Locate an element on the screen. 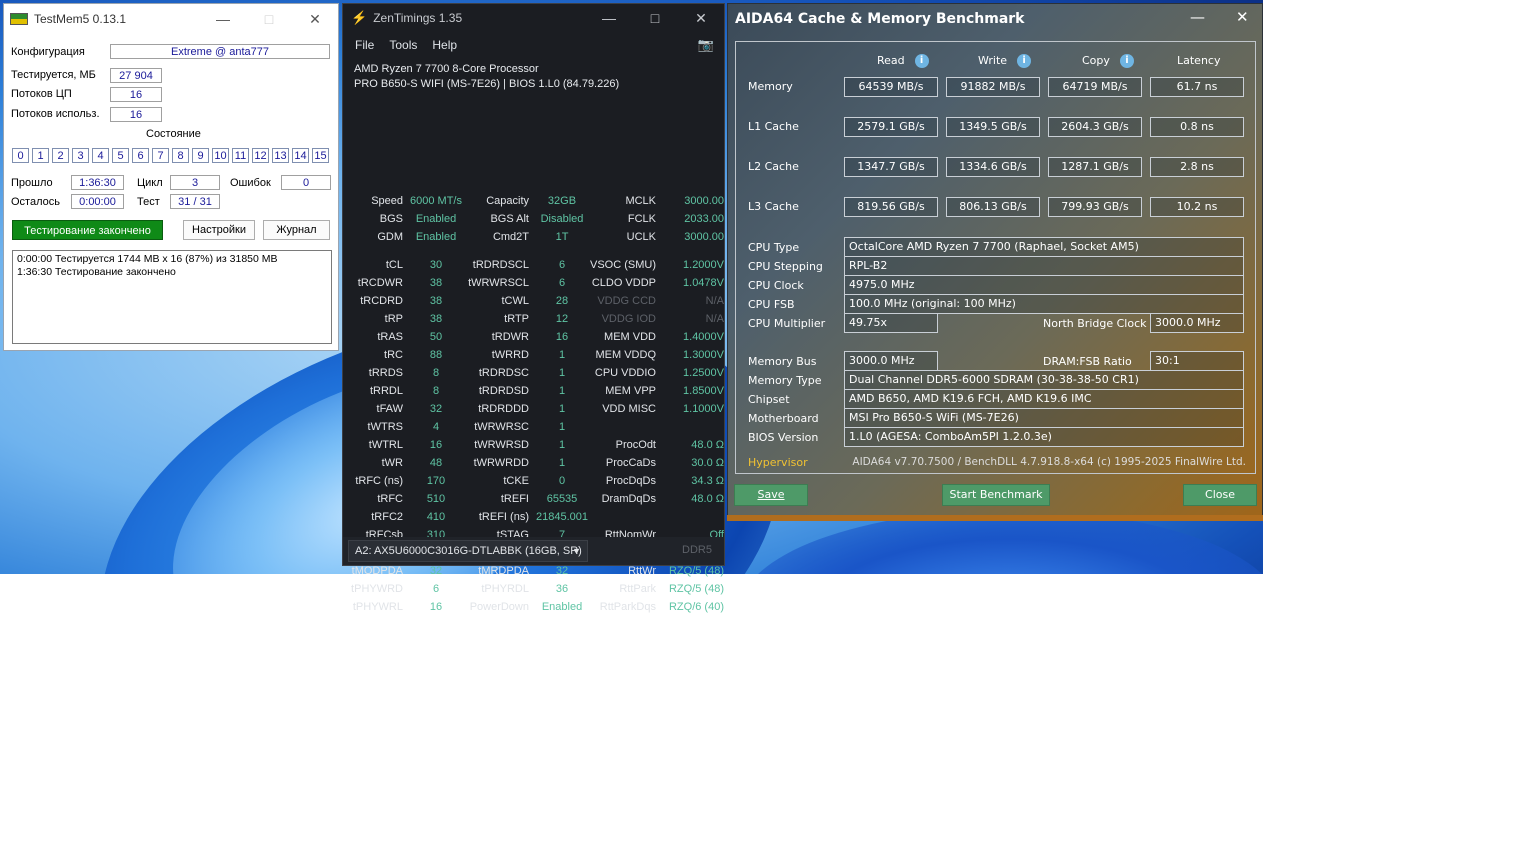 The width and height of the screenshot is (1536, 864). cycle-label: Цикл is located at coordinates (150, 183).